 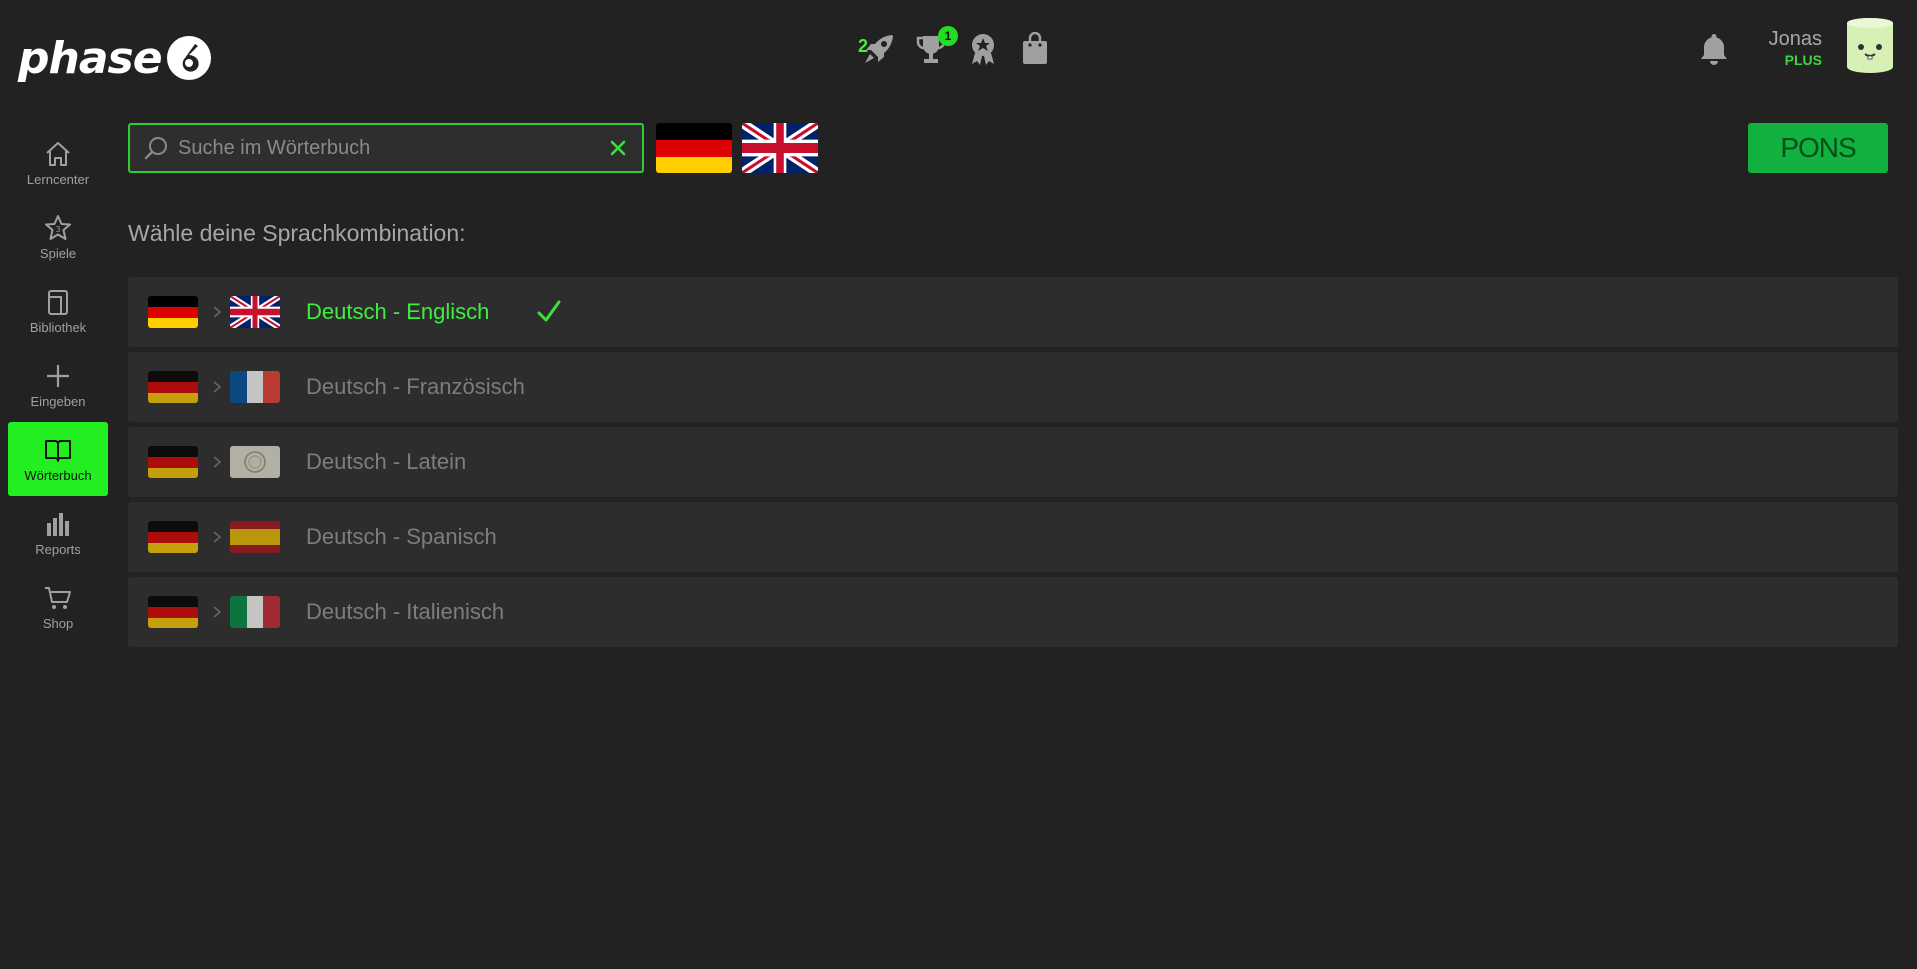 I want to click on language-row-deutsch-englisch: Deutsch - Englisch, so click(x=1013, y=312).